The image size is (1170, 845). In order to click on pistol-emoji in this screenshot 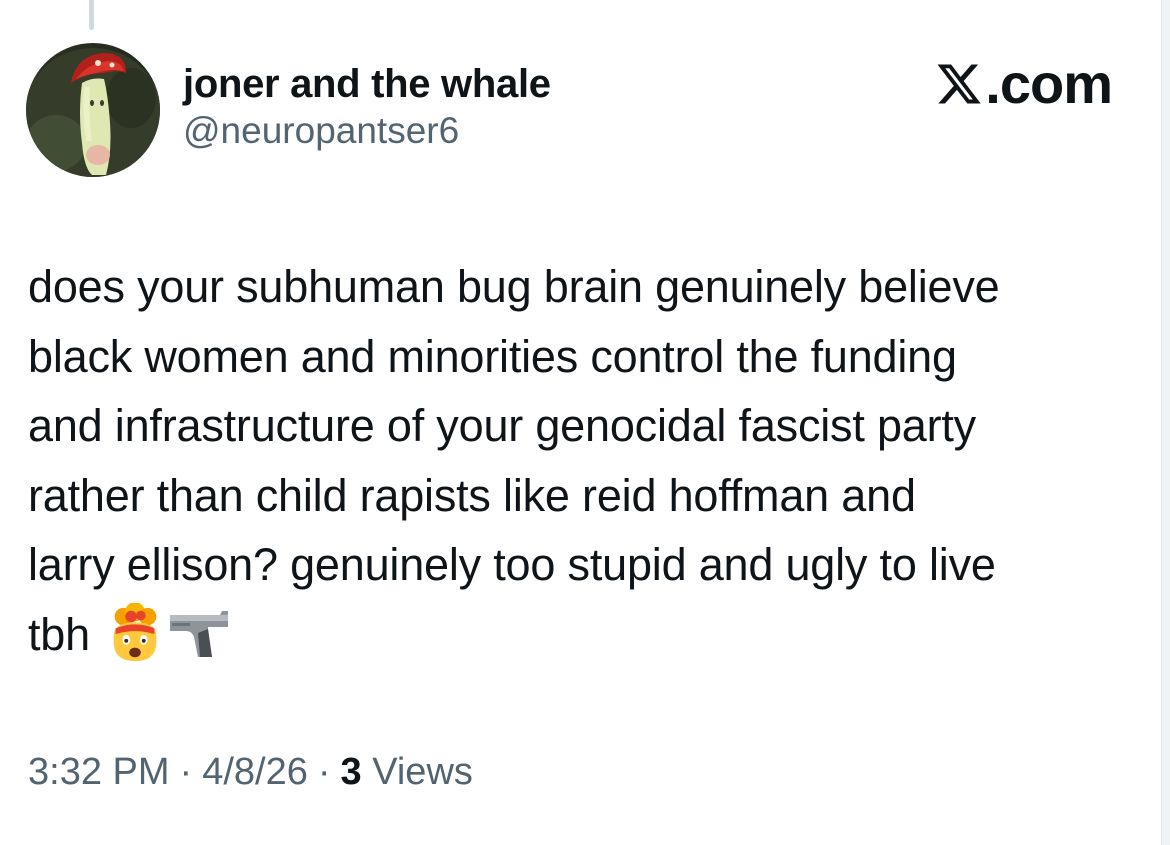, I will do `click(198, 633)`.